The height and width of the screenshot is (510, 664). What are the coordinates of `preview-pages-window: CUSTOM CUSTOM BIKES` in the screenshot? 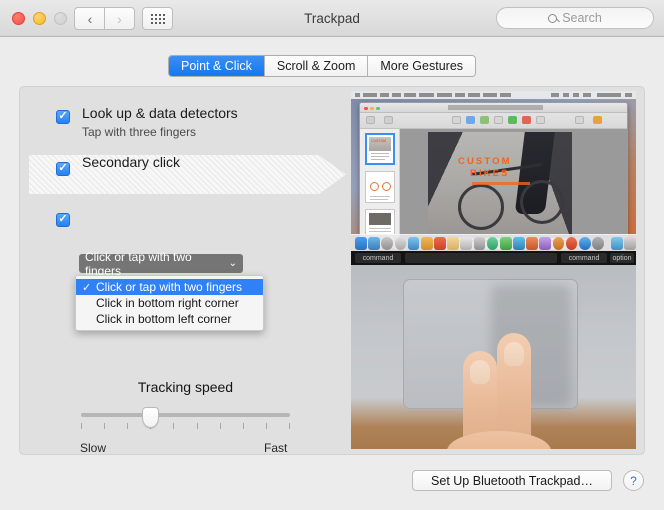 It's located at (493, 176).